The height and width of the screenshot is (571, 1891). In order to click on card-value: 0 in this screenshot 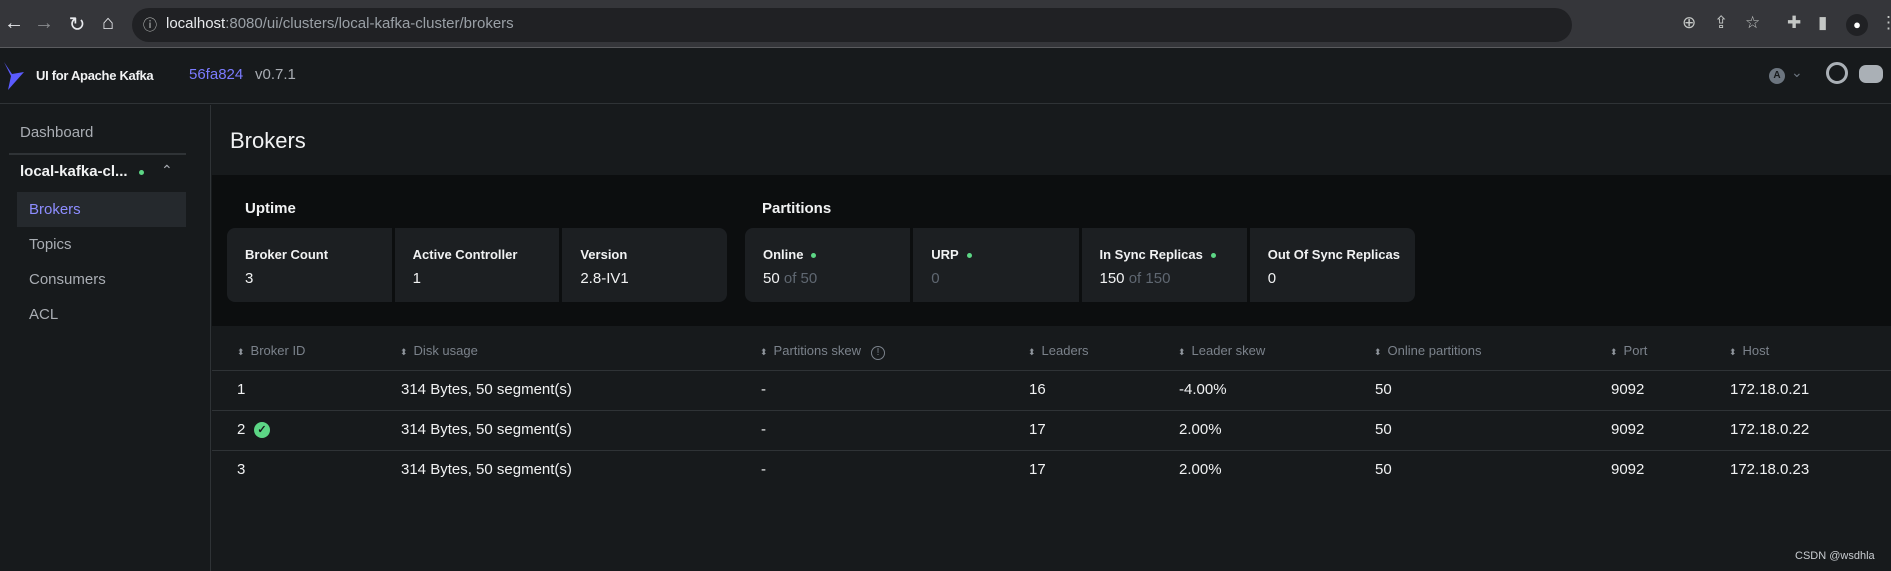, I will do `click(1272, 278)`.